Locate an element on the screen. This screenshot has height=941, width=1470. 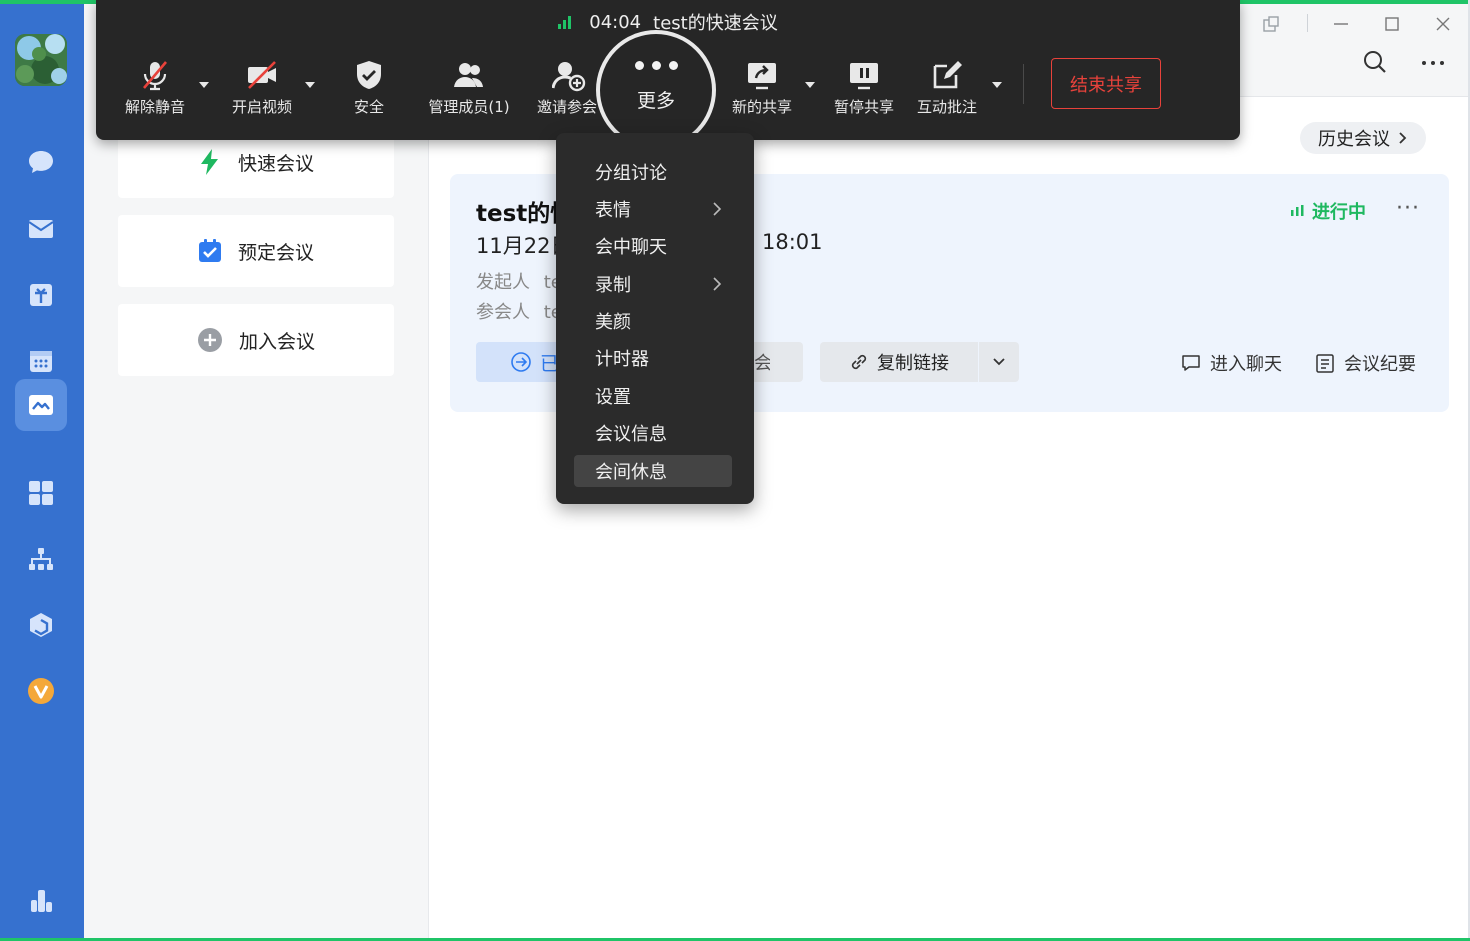
menu-item-label: 美颜 is located at coordinates (613, 322).